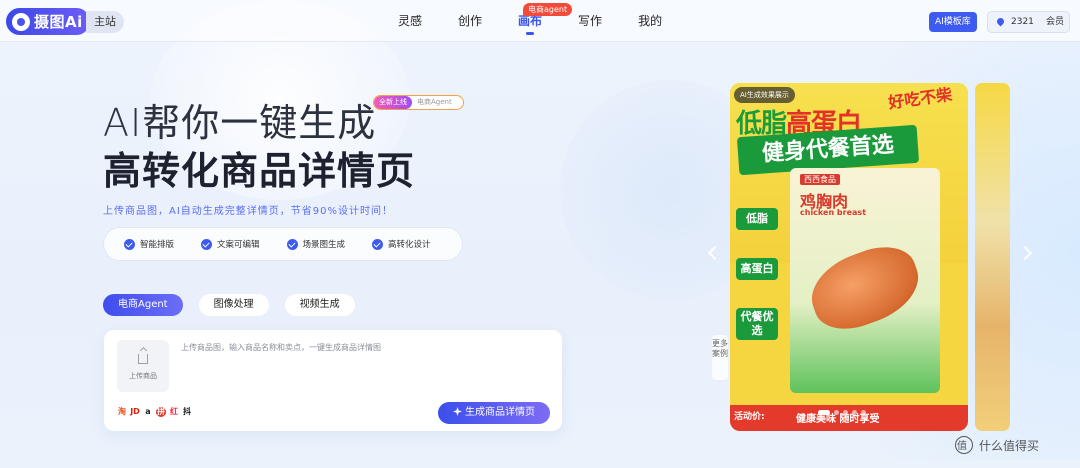 This screenshot has width=1080, height=468. I want to click on chicken-breast-image, so click(865, 288).